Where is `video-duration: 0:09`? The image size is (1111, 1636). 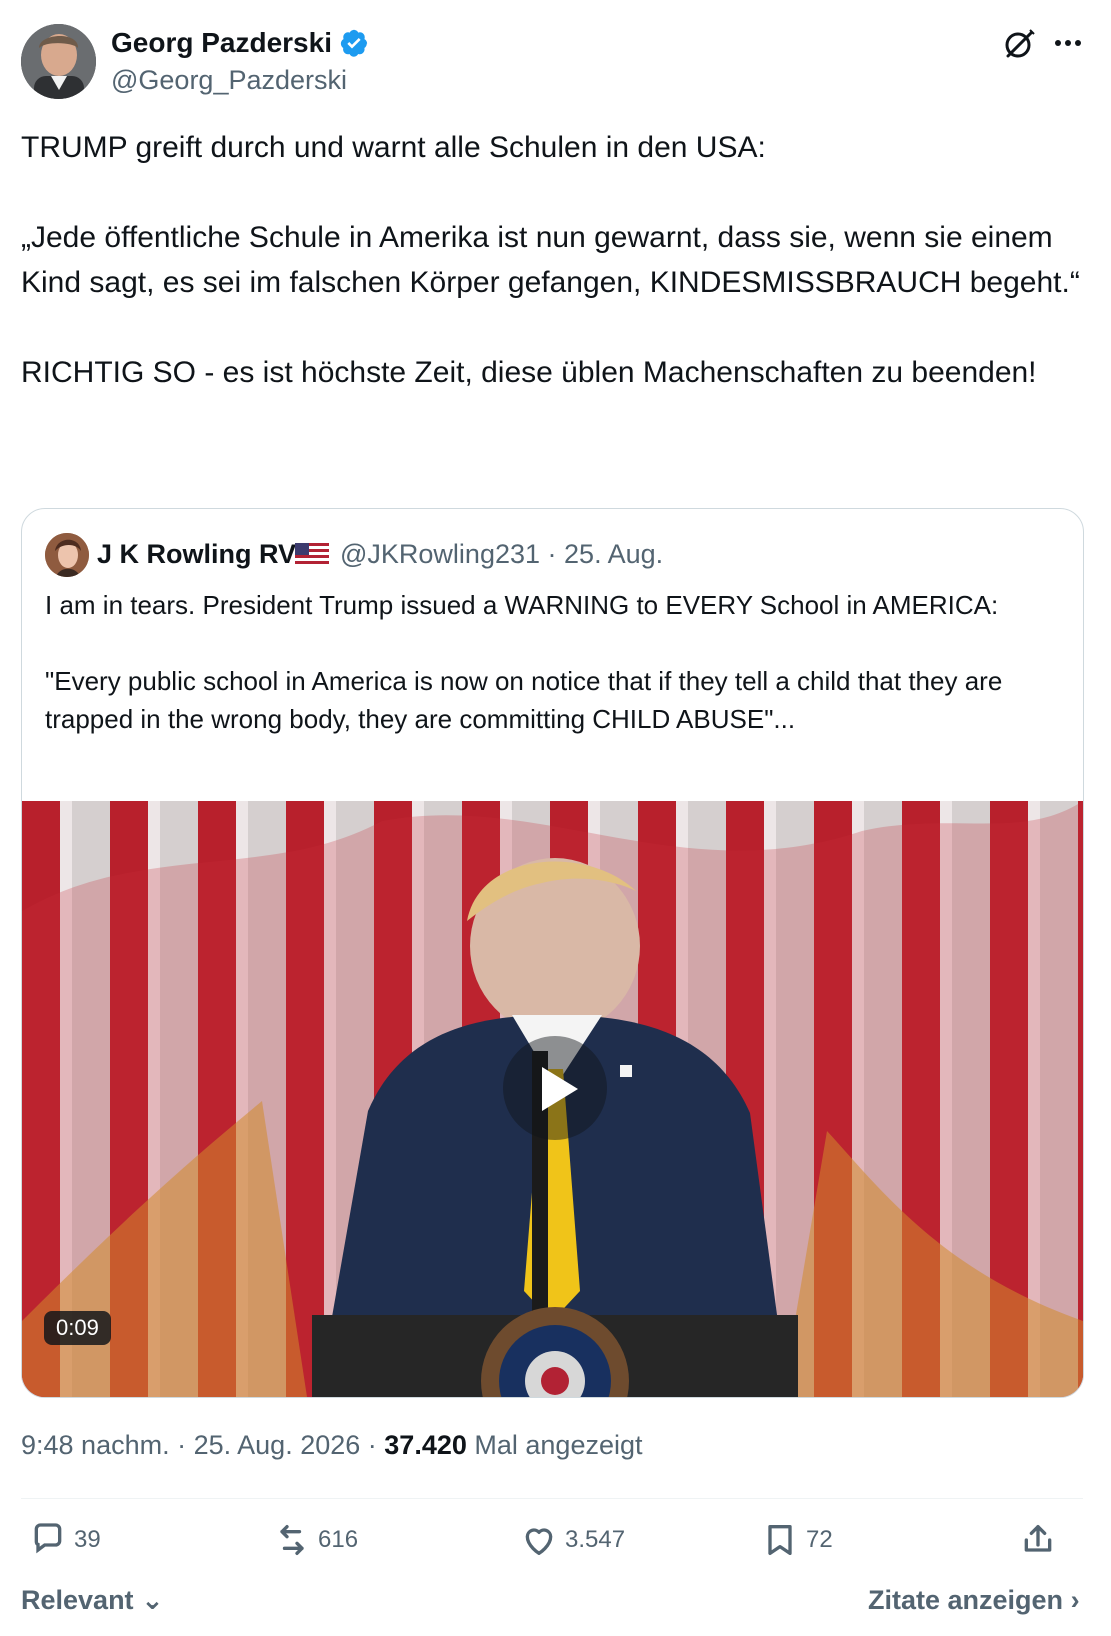
video-duration: 0:09 is located at coordinates (77, 1328).